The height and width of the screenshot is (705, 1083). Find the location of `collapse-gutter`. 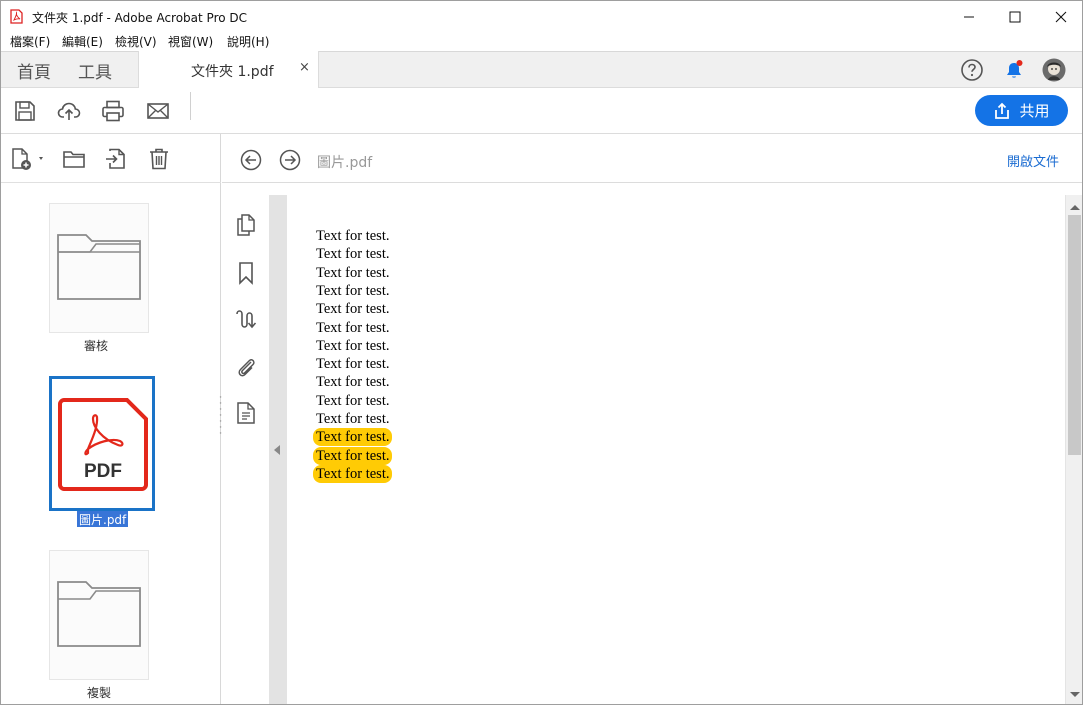

collapse-gutter is located at coordinates (278, 450).